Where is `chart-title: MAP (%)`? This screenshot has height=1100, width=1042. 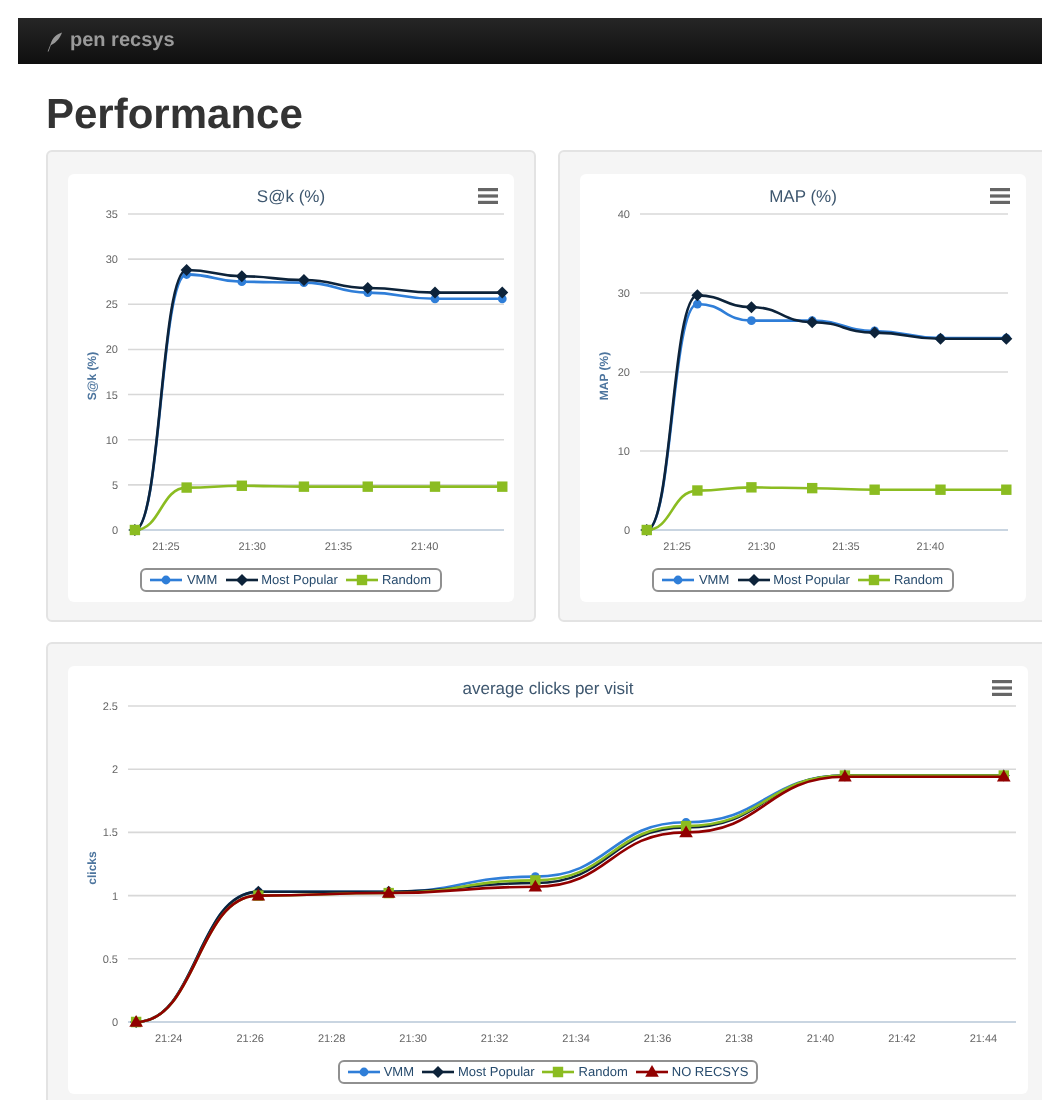
chart-title: MAP (%) is located at coordinates (803, 197).